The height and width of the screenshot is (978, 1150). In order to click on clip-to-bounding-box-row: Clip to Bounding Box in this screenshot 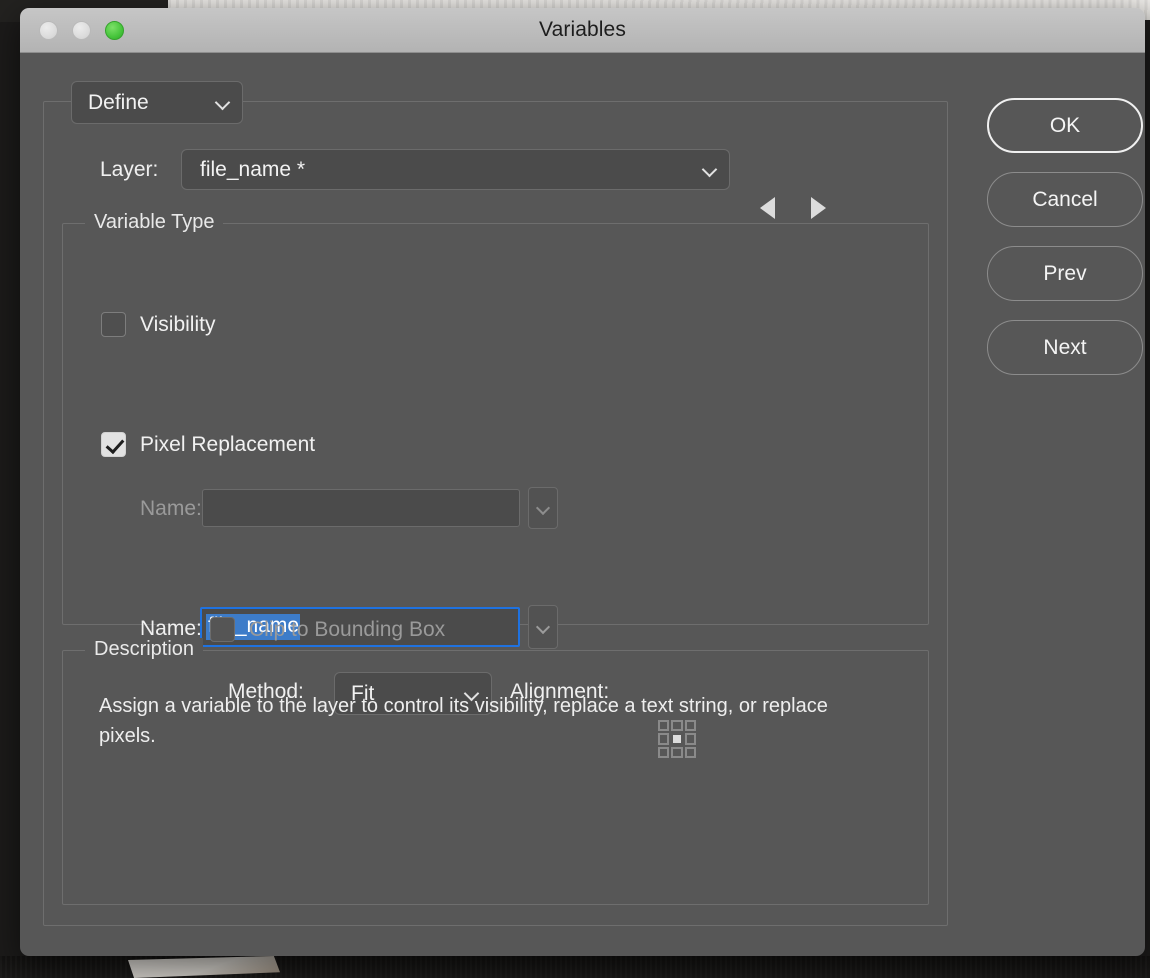, I will do `click(327, 629)`.